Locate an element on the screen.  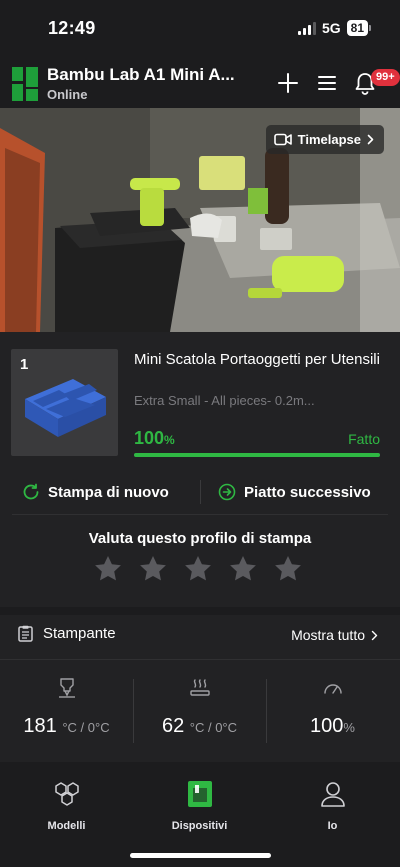
plate-thumbnail: 1 is located at coordinates (64, 402).